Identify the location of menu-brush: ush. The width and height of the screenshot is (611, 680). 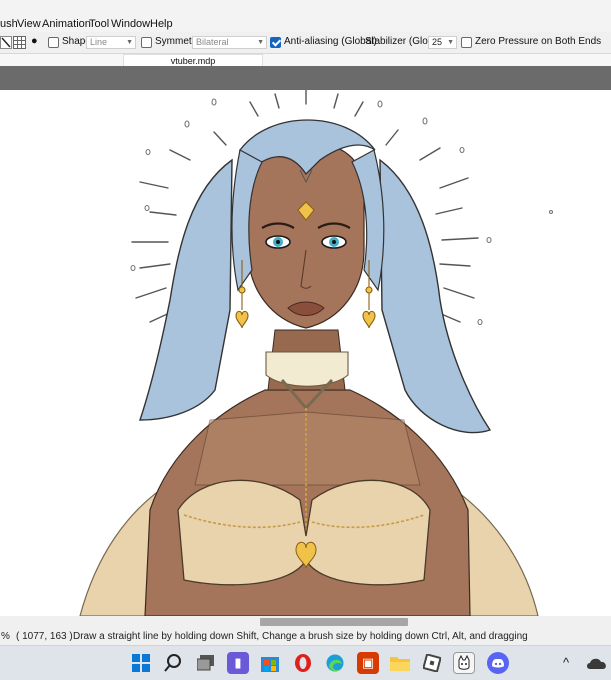
(9, 24).